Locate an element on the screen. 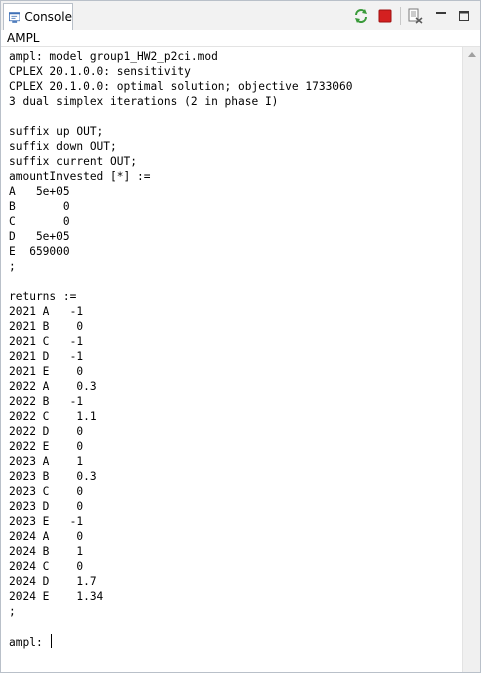 The height and width of the screenshot is (674, 482). scroll-up-arrow-icon is located at coordinates (472, 54).